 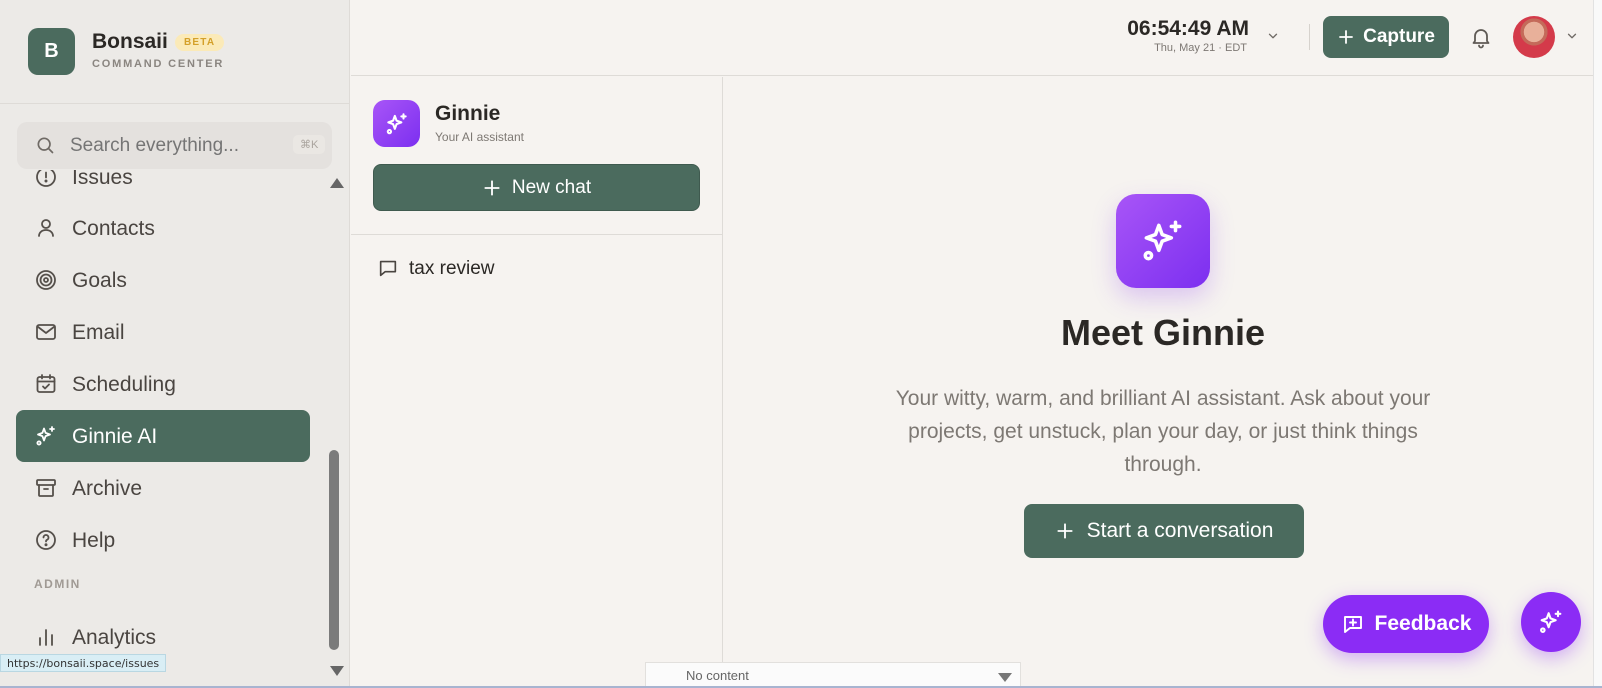 What do you see at coordinates (537, 234) in the screenshot?
I see `panel-divider` at bounding box center [537, 234].